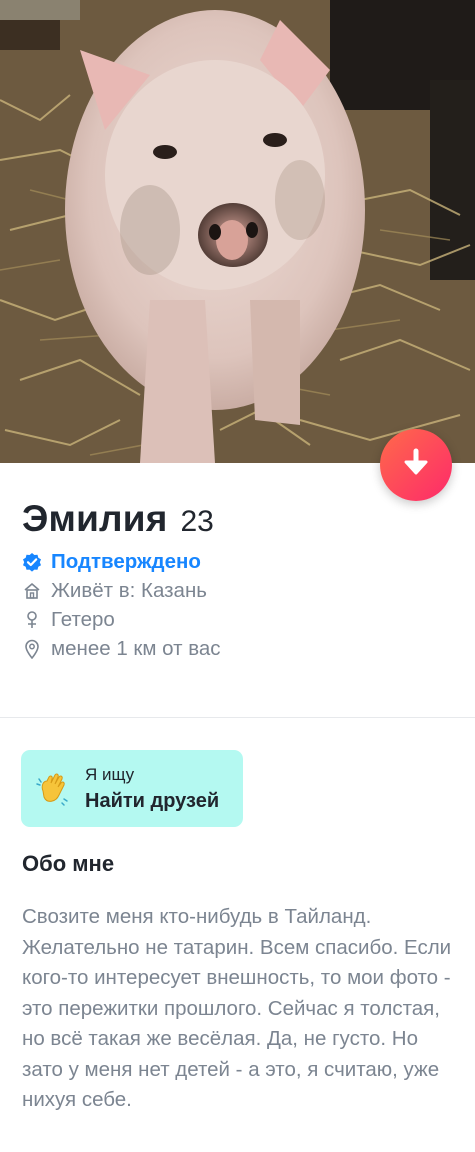  I want to click on looking-for-label: Я ищу, so click(110, 774).